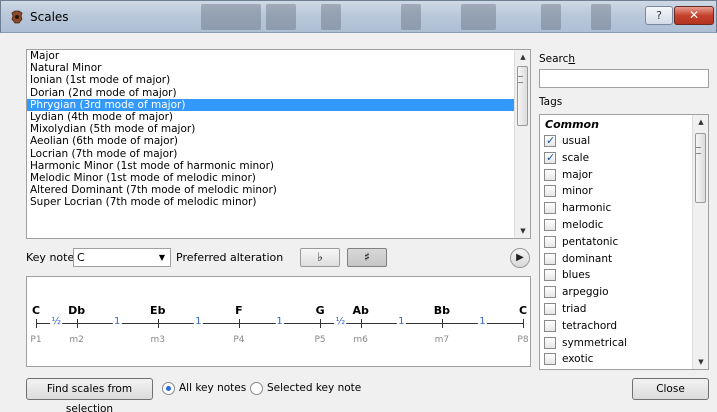  What do you see at coordinates (523, 340) in the screenshot?
I see `interval-degree: P8` at bounding box center [523, 340].